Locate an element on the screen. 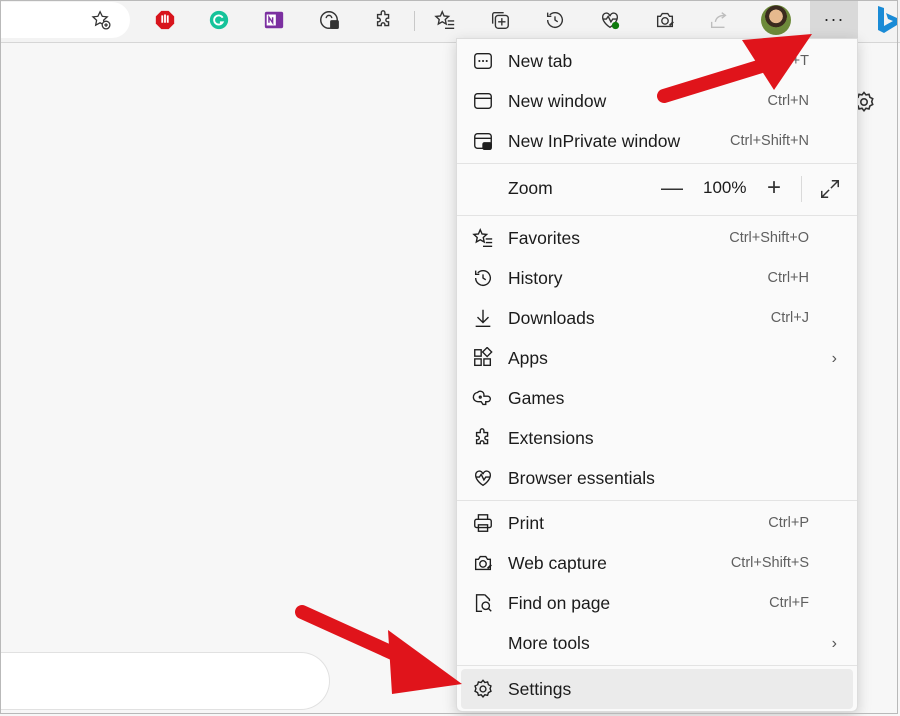  menu-item-print: Print Ctrl+P is located at coordinates (657, 523).